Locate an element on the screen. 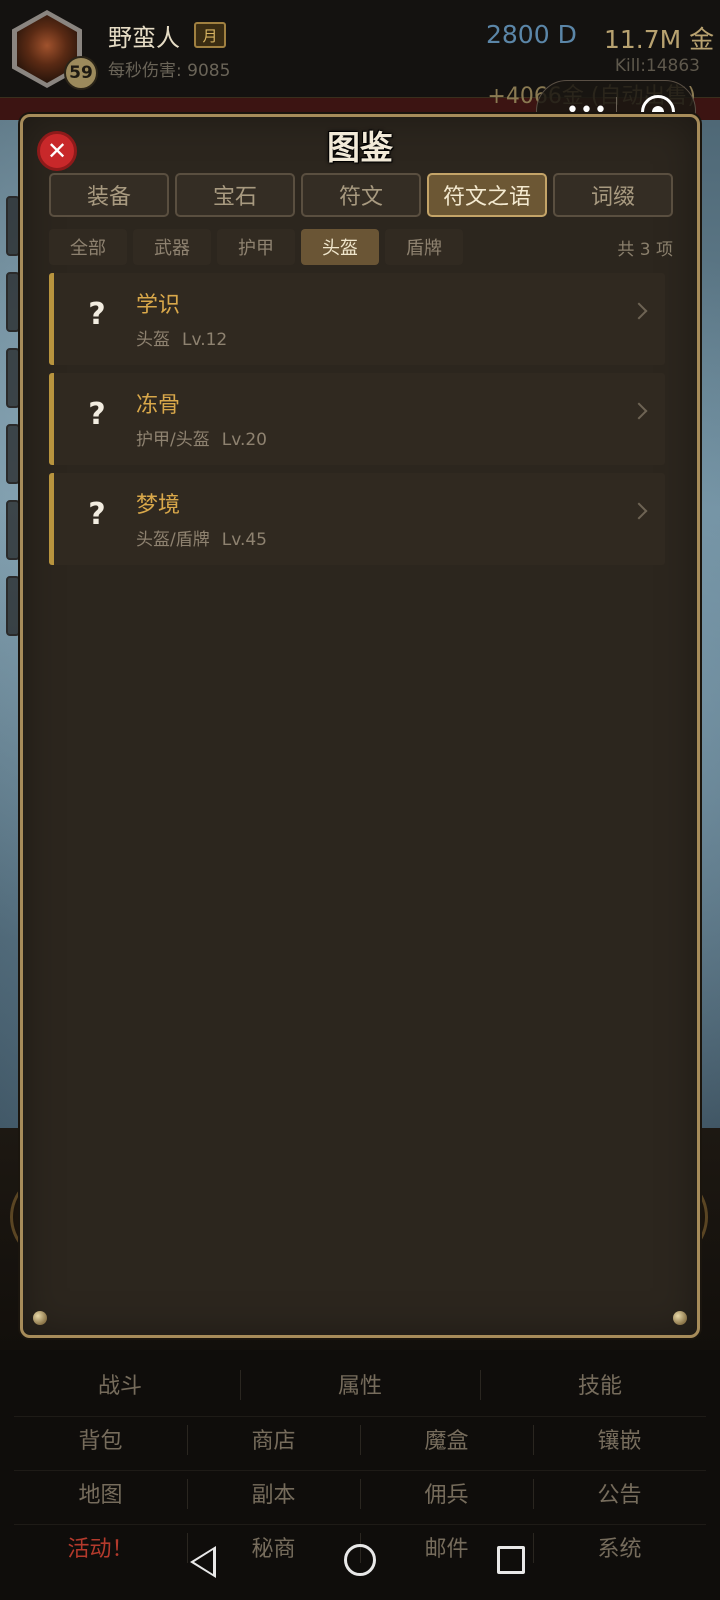 This screenshot has height=1600, width=720. menu-skills: 技能 is located at coordinates (600, 1384).